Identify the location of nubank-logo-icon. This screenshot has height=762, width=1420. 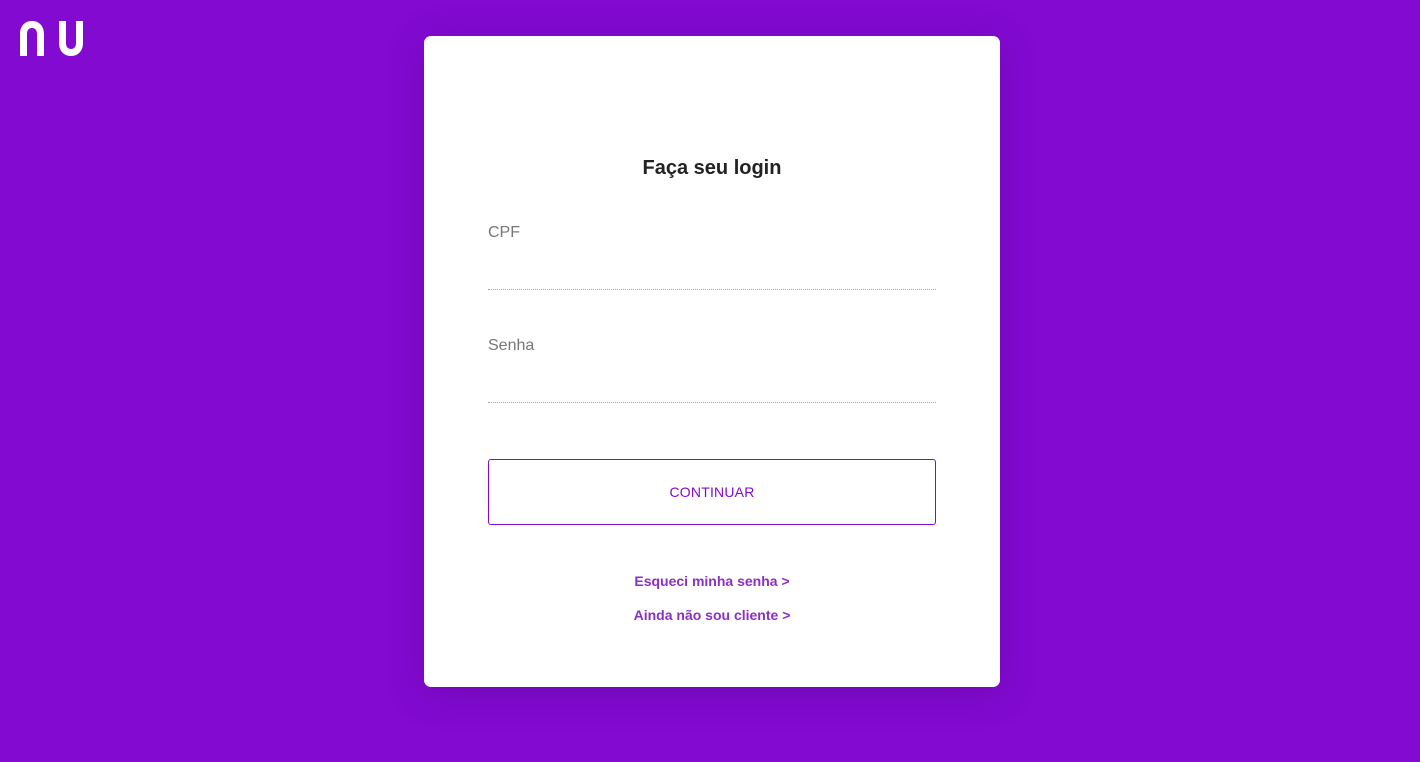
(52, 38).